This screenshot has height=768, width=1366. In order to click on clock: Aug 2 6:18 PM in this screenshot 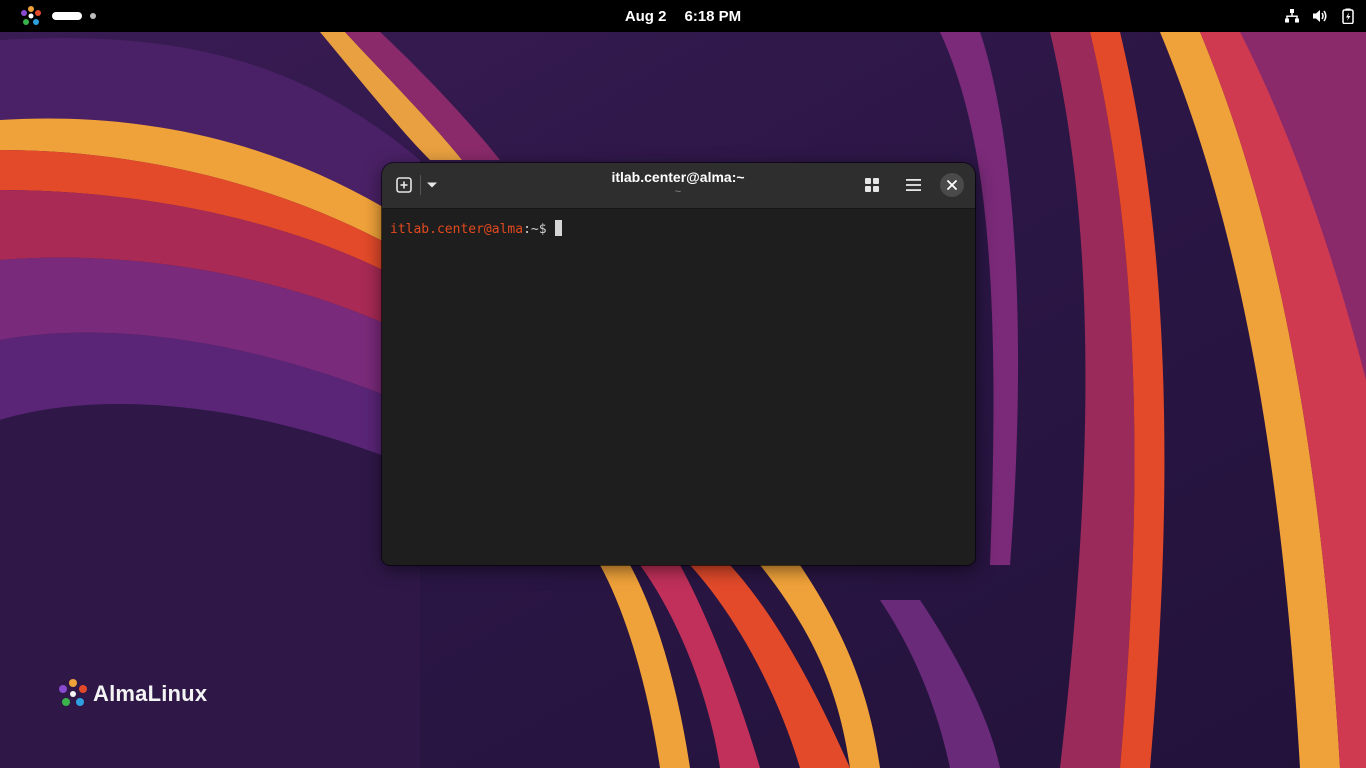, I will do `click(683, 16)`.